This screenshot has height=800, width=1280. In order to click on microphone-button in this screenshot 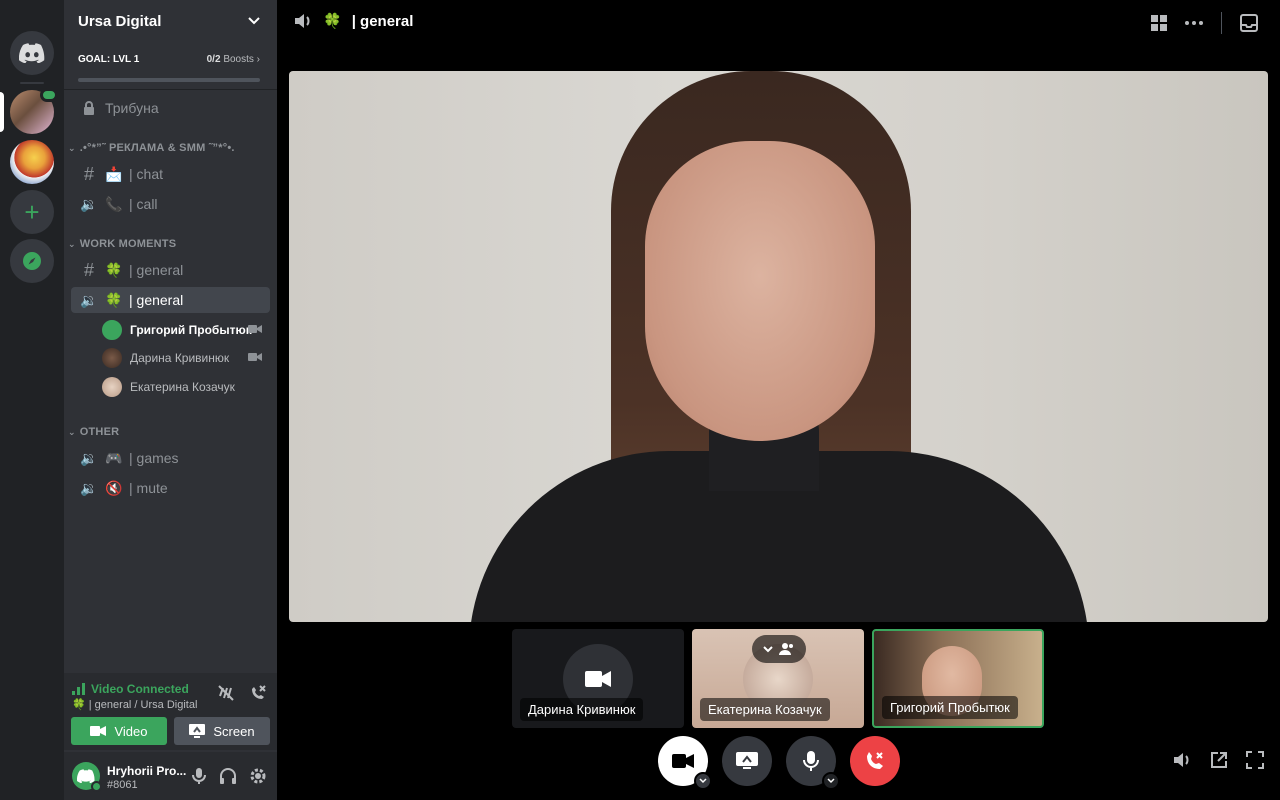, I will do `click(813, 763)`.